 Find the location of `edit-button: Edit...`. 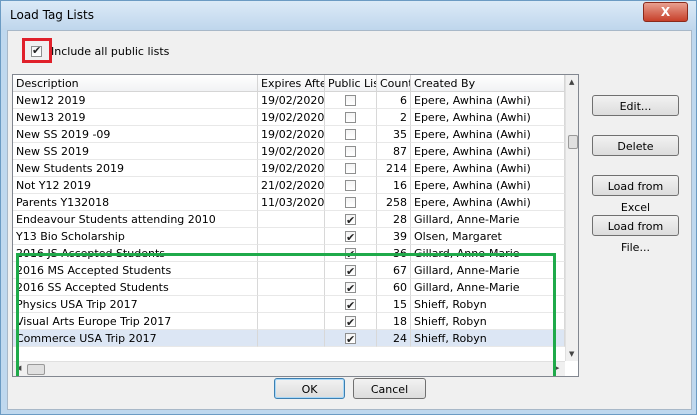

edit-button: Edit... is located at coordinates (635, 105).